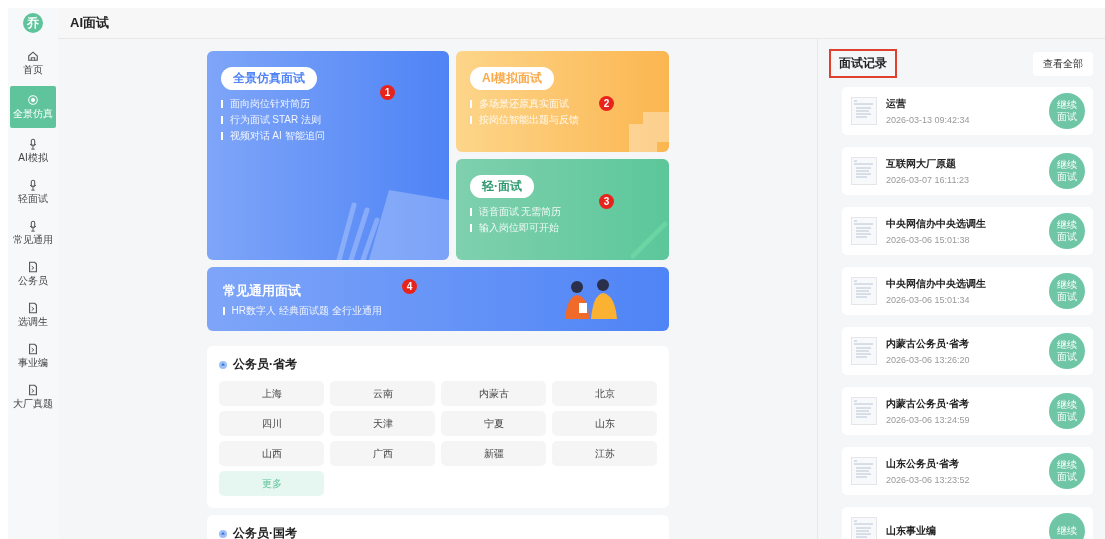  I want to click on region-button: 新疆, so click(493, 453).